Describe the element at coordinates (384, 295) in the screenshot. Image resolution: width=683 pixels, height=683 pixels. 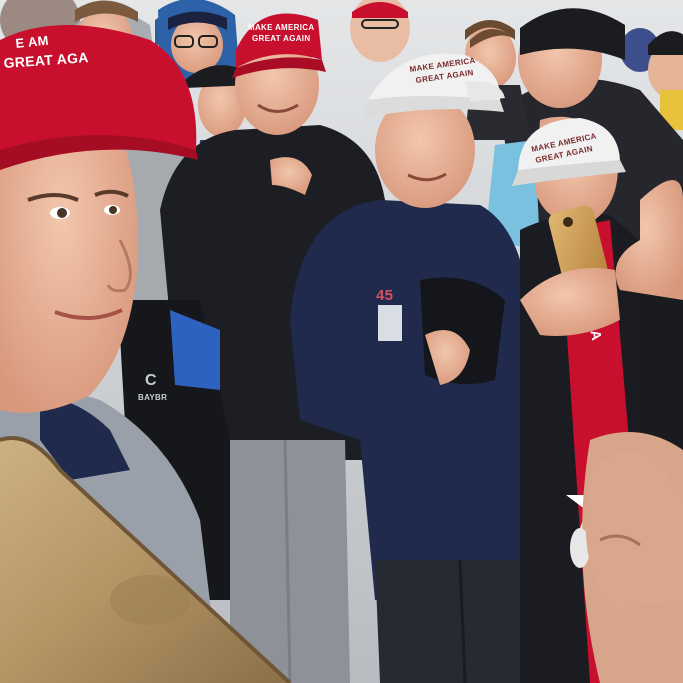
I see `hoodie-print: 45` at that location.